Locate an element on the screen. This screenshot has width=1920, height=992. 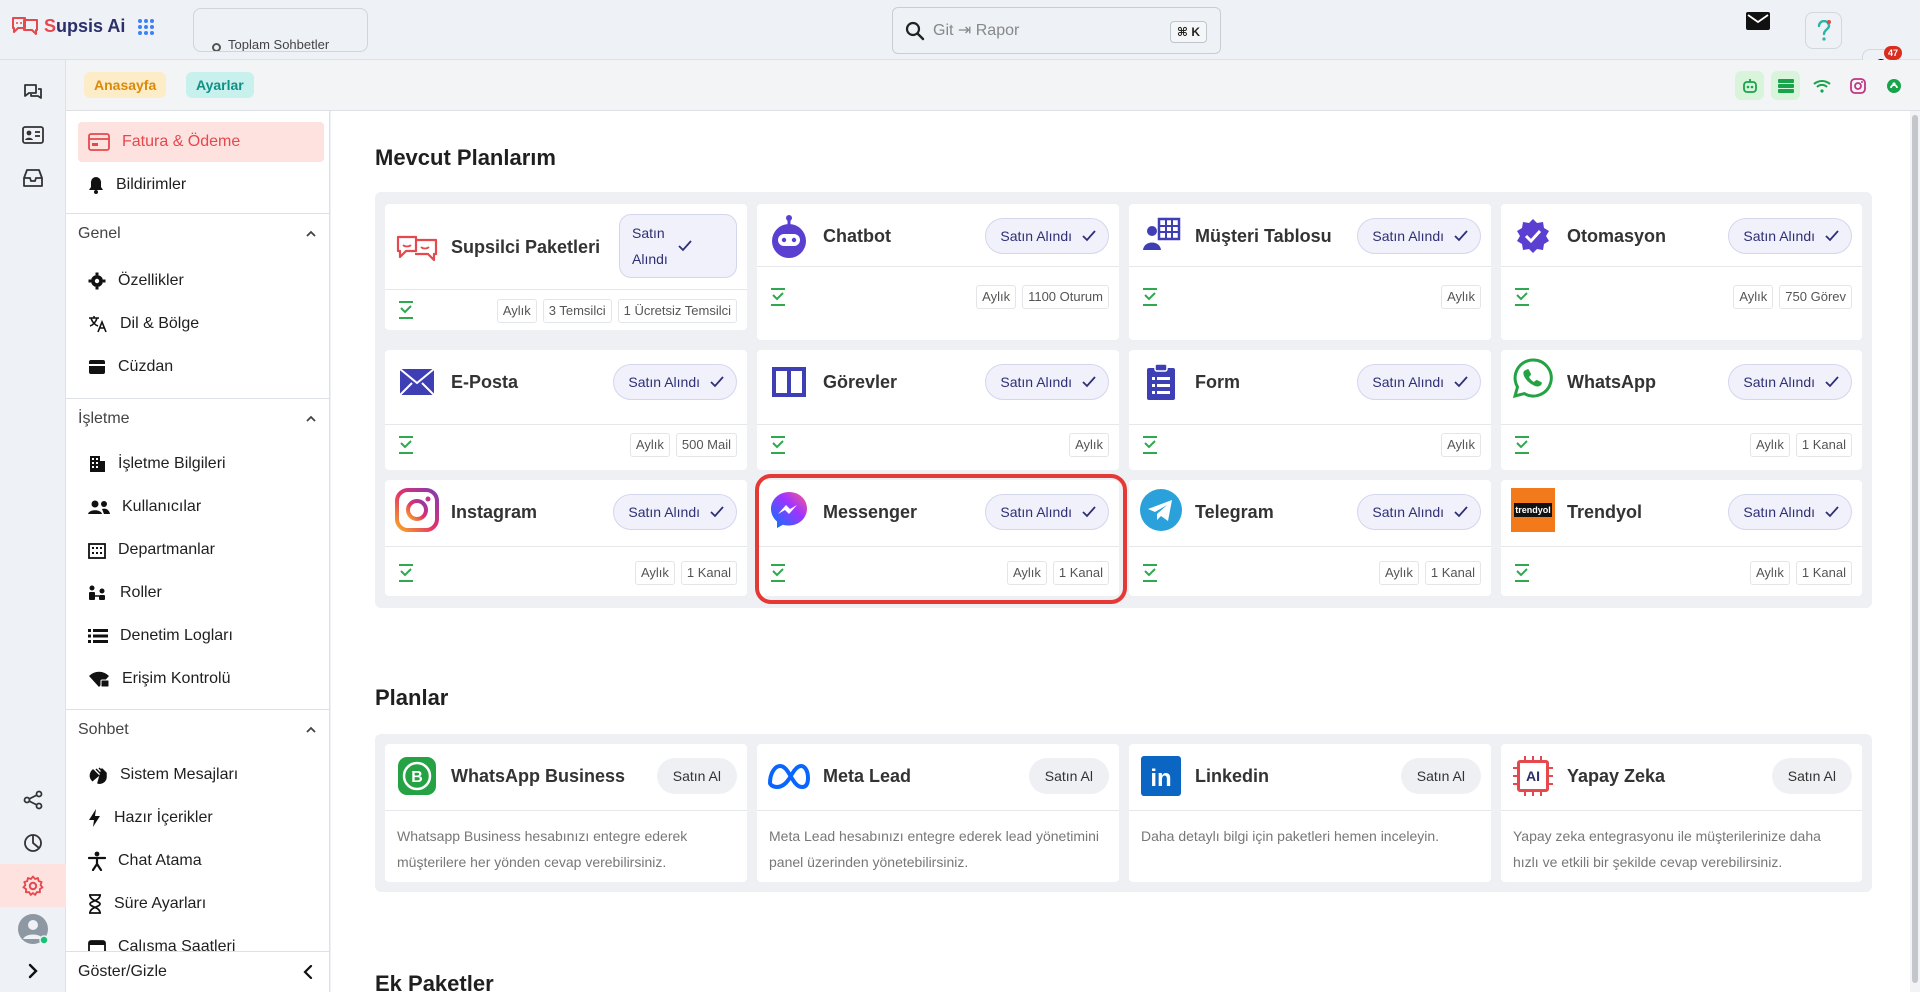
sidebar-item-label: Özellikler is located at coordinates (151, 280).